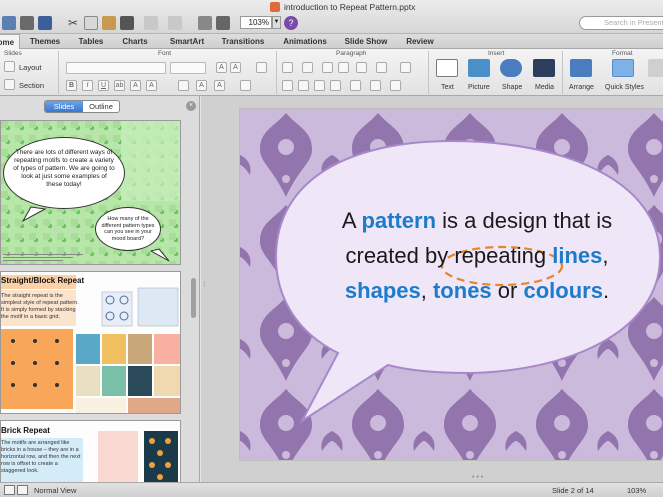 The image size is (663, 497). Describe the element at coordinates (13, 53) in the screenshot. I see `group-label-slides: Slides` at that location.